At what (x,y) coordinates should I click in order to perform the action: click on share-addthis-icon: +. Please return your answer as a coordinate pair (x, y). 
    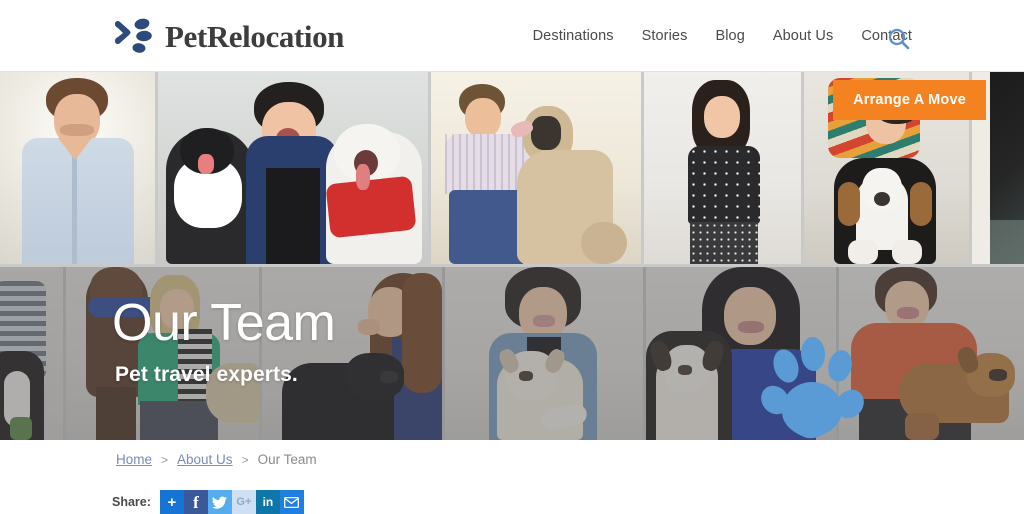
    Looking at the image, I should click on (171, 502).